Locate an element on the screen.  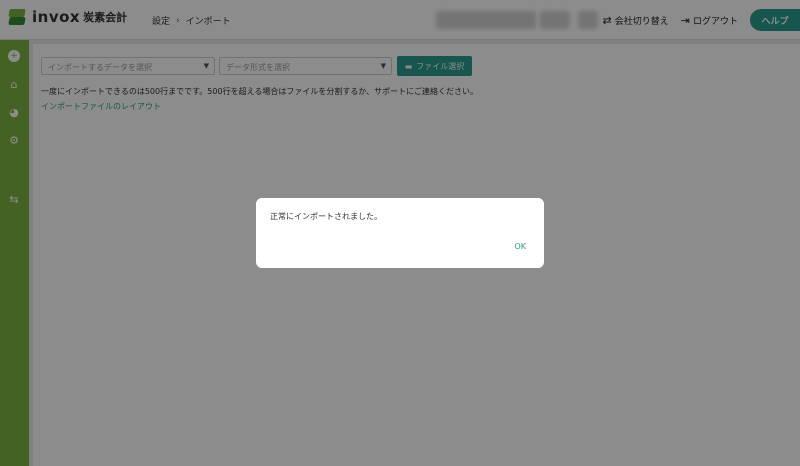
import-success-dialog: 正常にインポートされました。 OK is located at coordinates (400, 233).